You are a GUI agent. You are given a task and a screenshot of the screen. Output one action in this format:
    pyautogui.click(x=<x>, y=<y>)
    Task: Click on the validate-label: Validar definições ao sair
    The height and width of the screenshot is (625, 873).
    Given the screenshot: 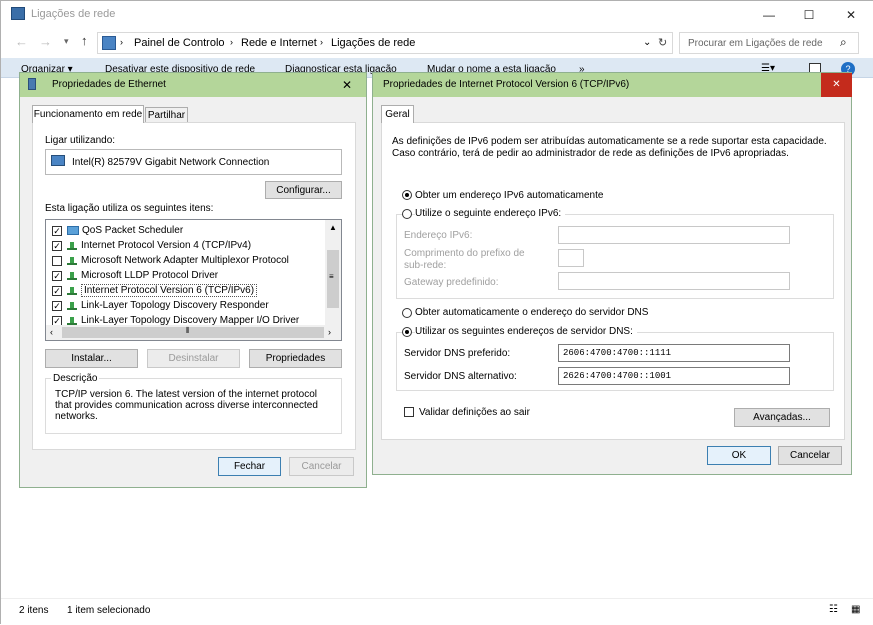 What is the action you would take?
    pyautogui.click(x=474, y=412)
    